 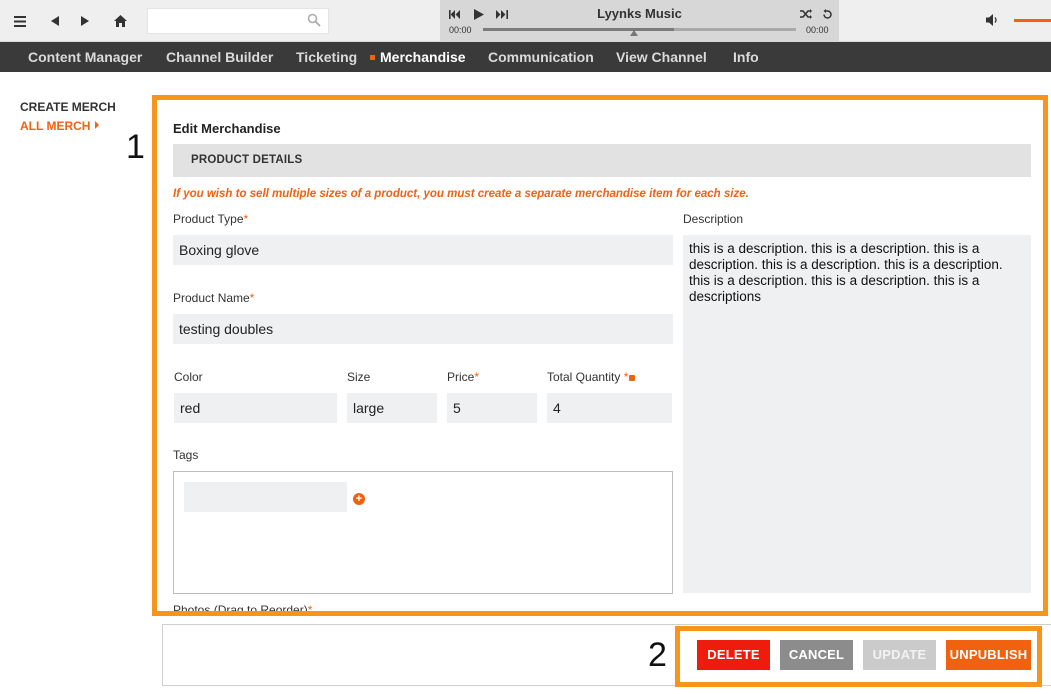 What do you see at coordinates (97, 125) in the screenshot?
I see `caret-right-icon` at bounding box center [97, 125].